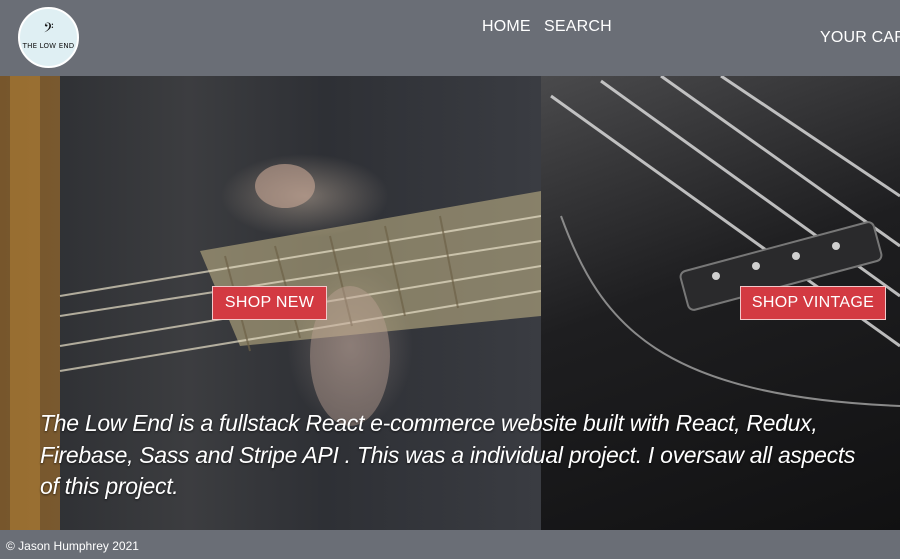  I want to click on nav-cart-link: YOUR CART, so click(860, 38).